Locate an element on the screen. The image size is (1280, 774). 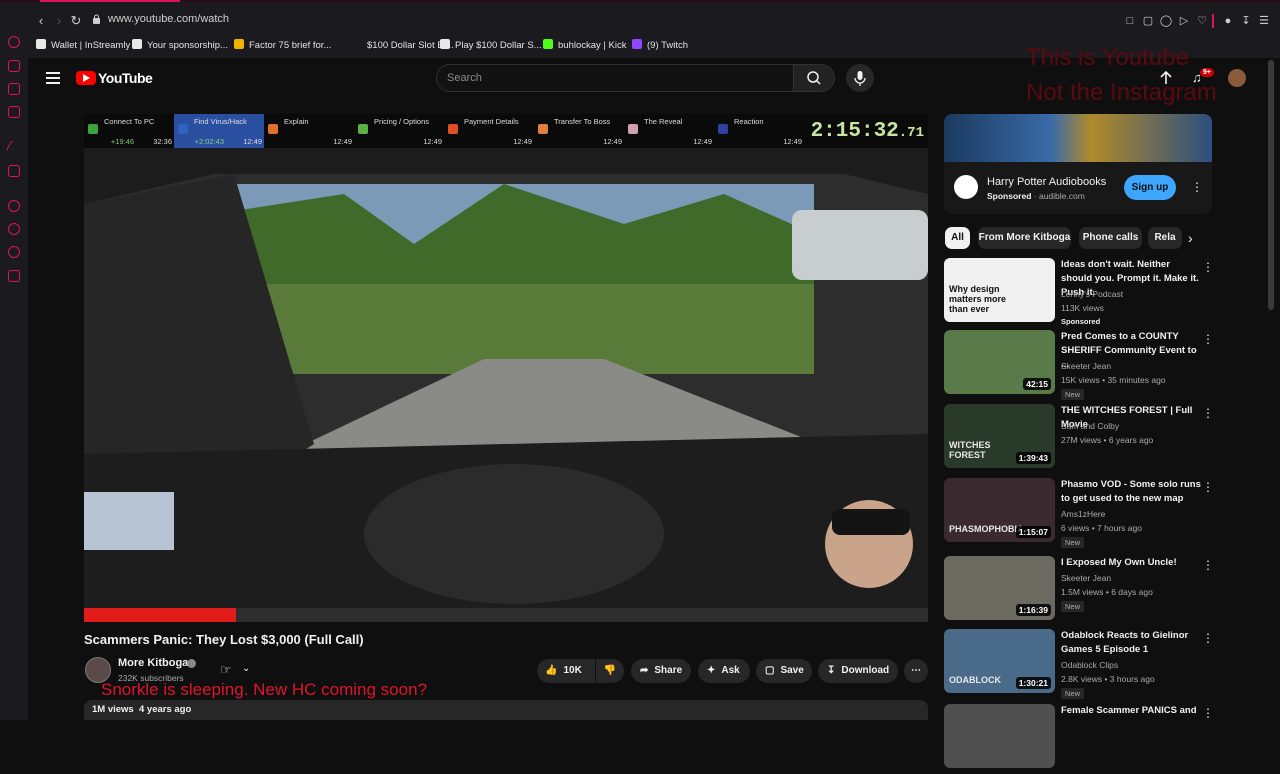
chevron-right-icon: › is located at coordinates (1190, 238).